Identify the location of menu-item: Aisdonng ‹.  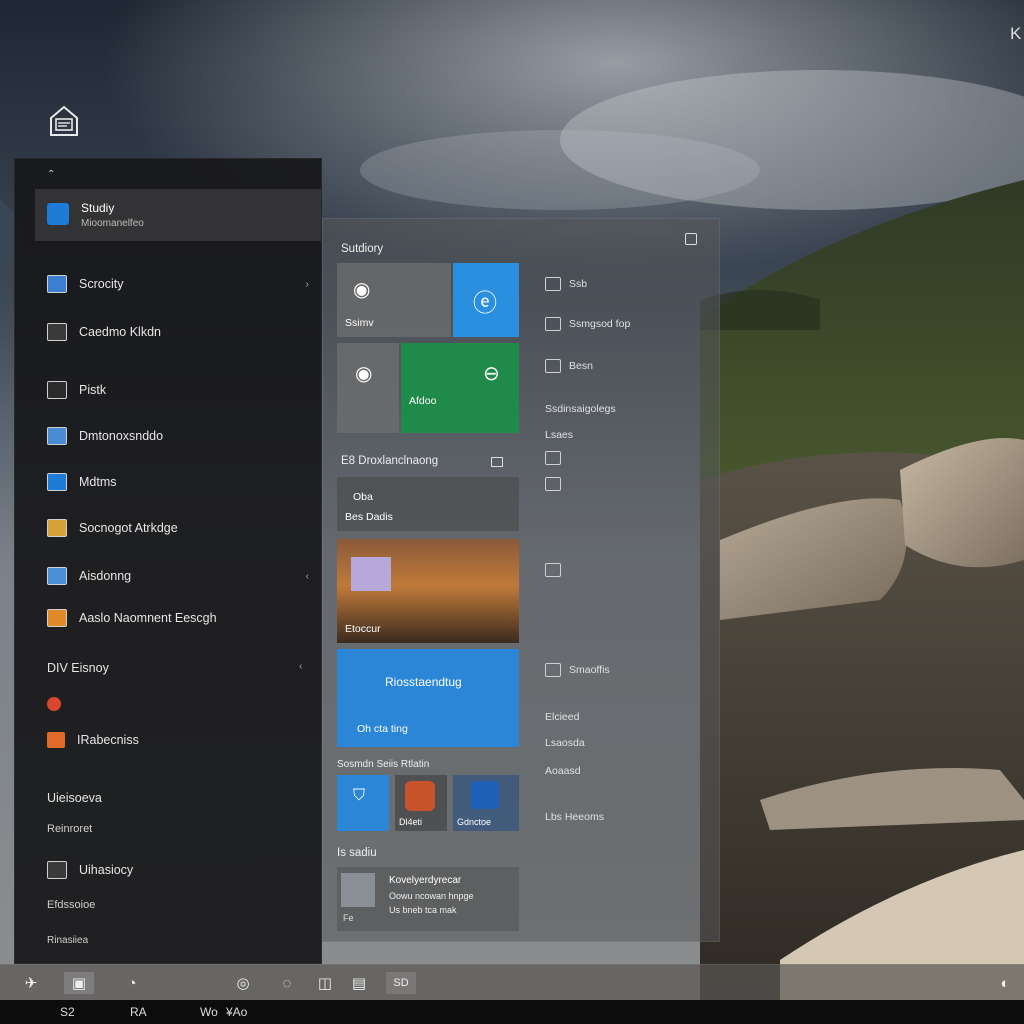
(182, 576).